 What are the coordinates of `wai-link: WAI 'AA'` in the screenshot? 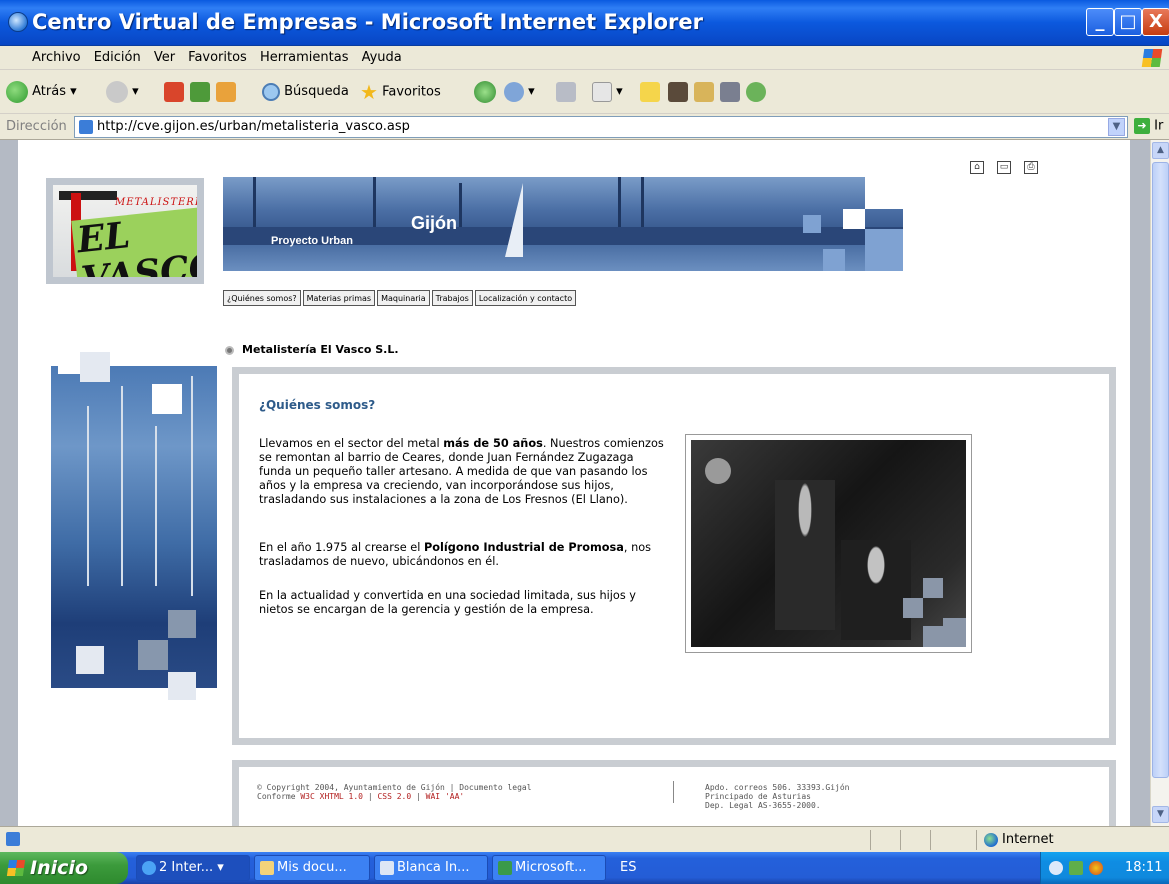 It's located at (445, 796).